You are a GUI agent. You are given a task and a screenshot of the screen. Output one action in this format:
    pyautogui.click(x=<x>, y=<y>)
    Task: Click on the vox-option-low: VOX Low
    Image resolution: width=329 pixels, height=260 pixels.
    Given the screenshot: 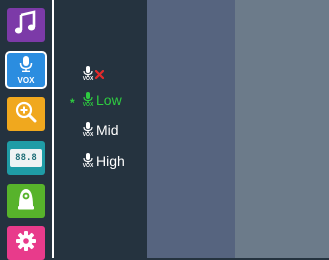 What is the action you would take?
    pyautogui.click(x=102, y=100)
    